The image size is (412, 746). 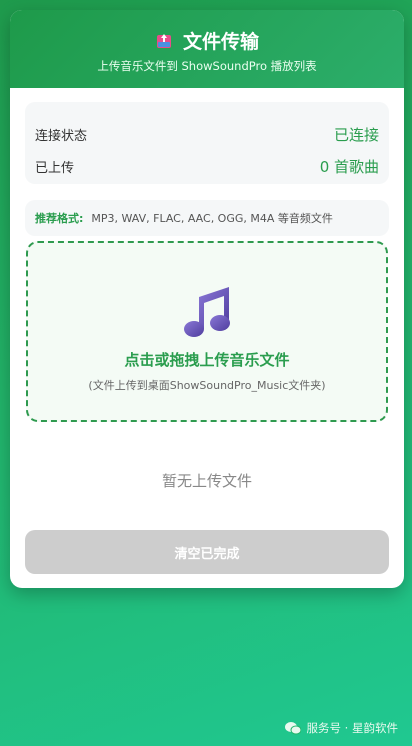 I want to click on connection-status-value: 已连接, so click(x=356, y=134).